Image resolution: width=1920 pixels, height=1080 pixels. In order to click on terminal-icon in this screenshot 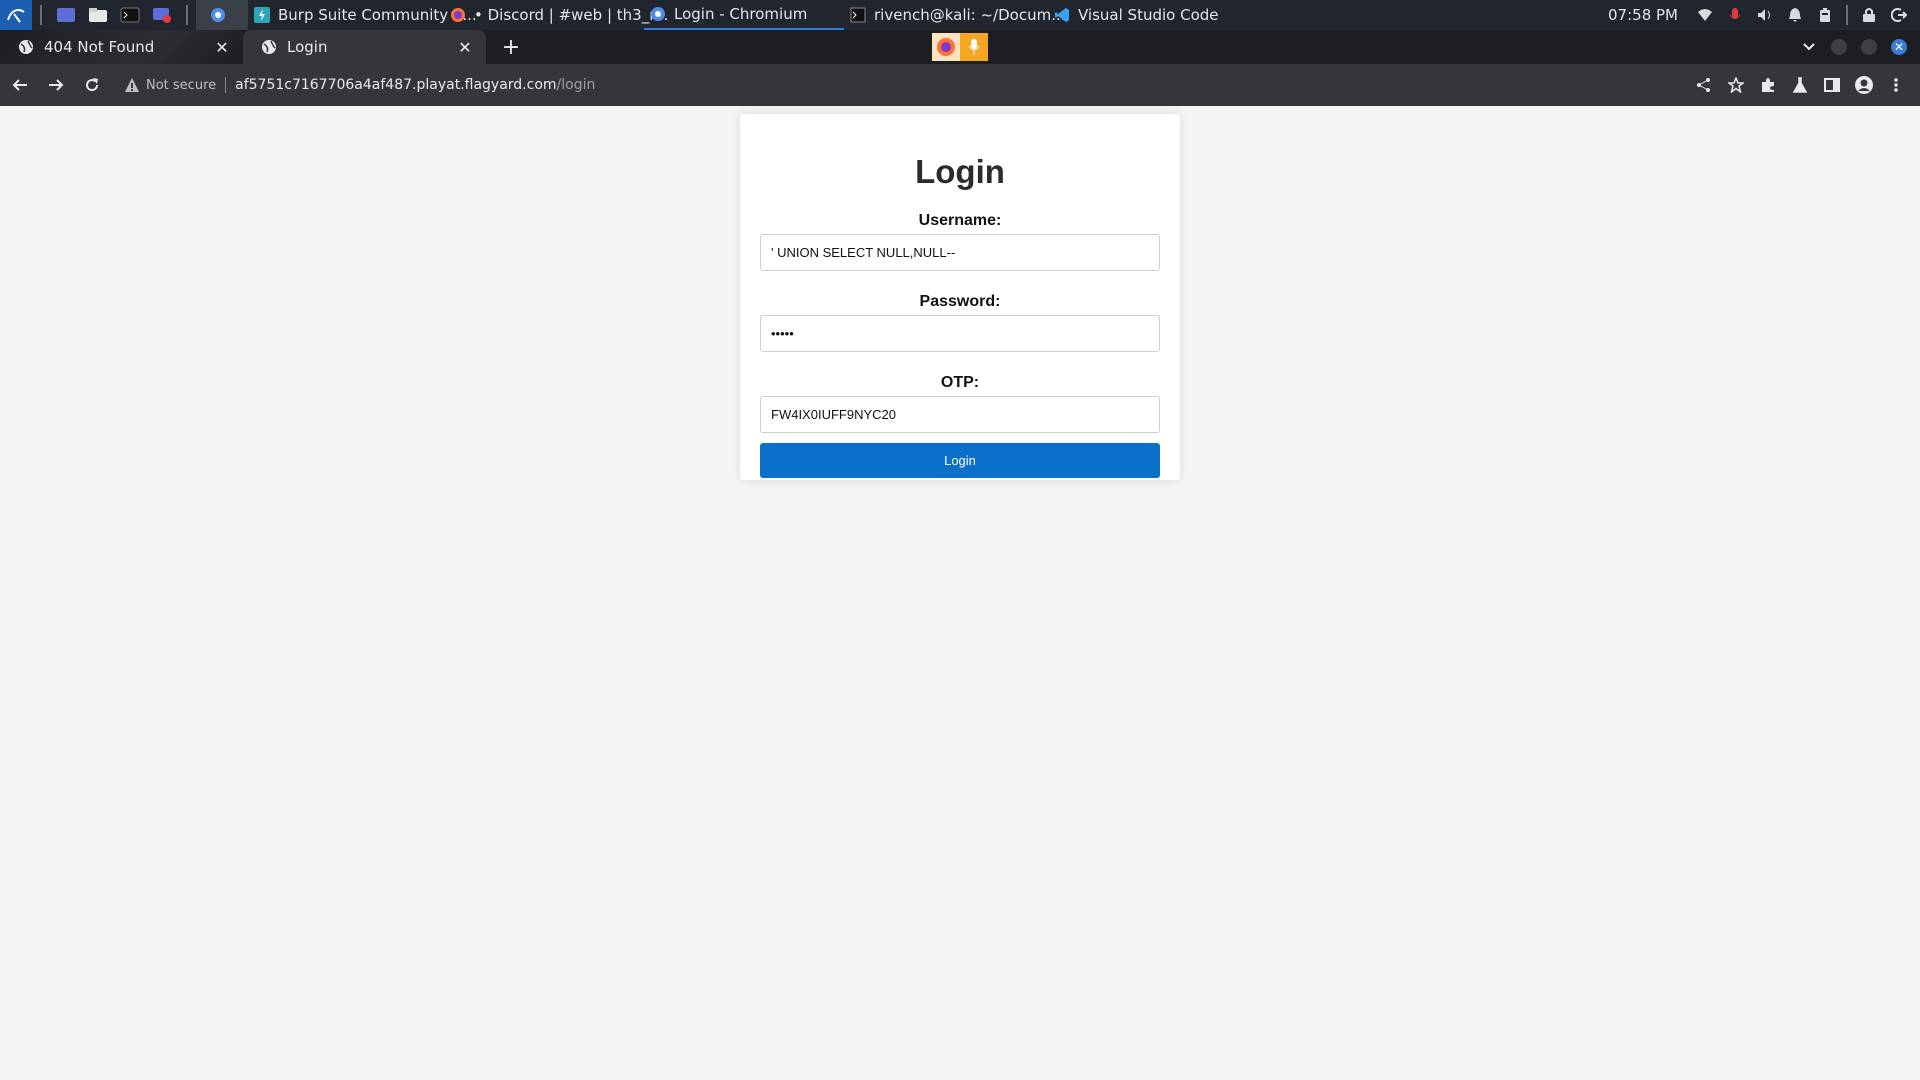, I will do `click(858, 15)`.